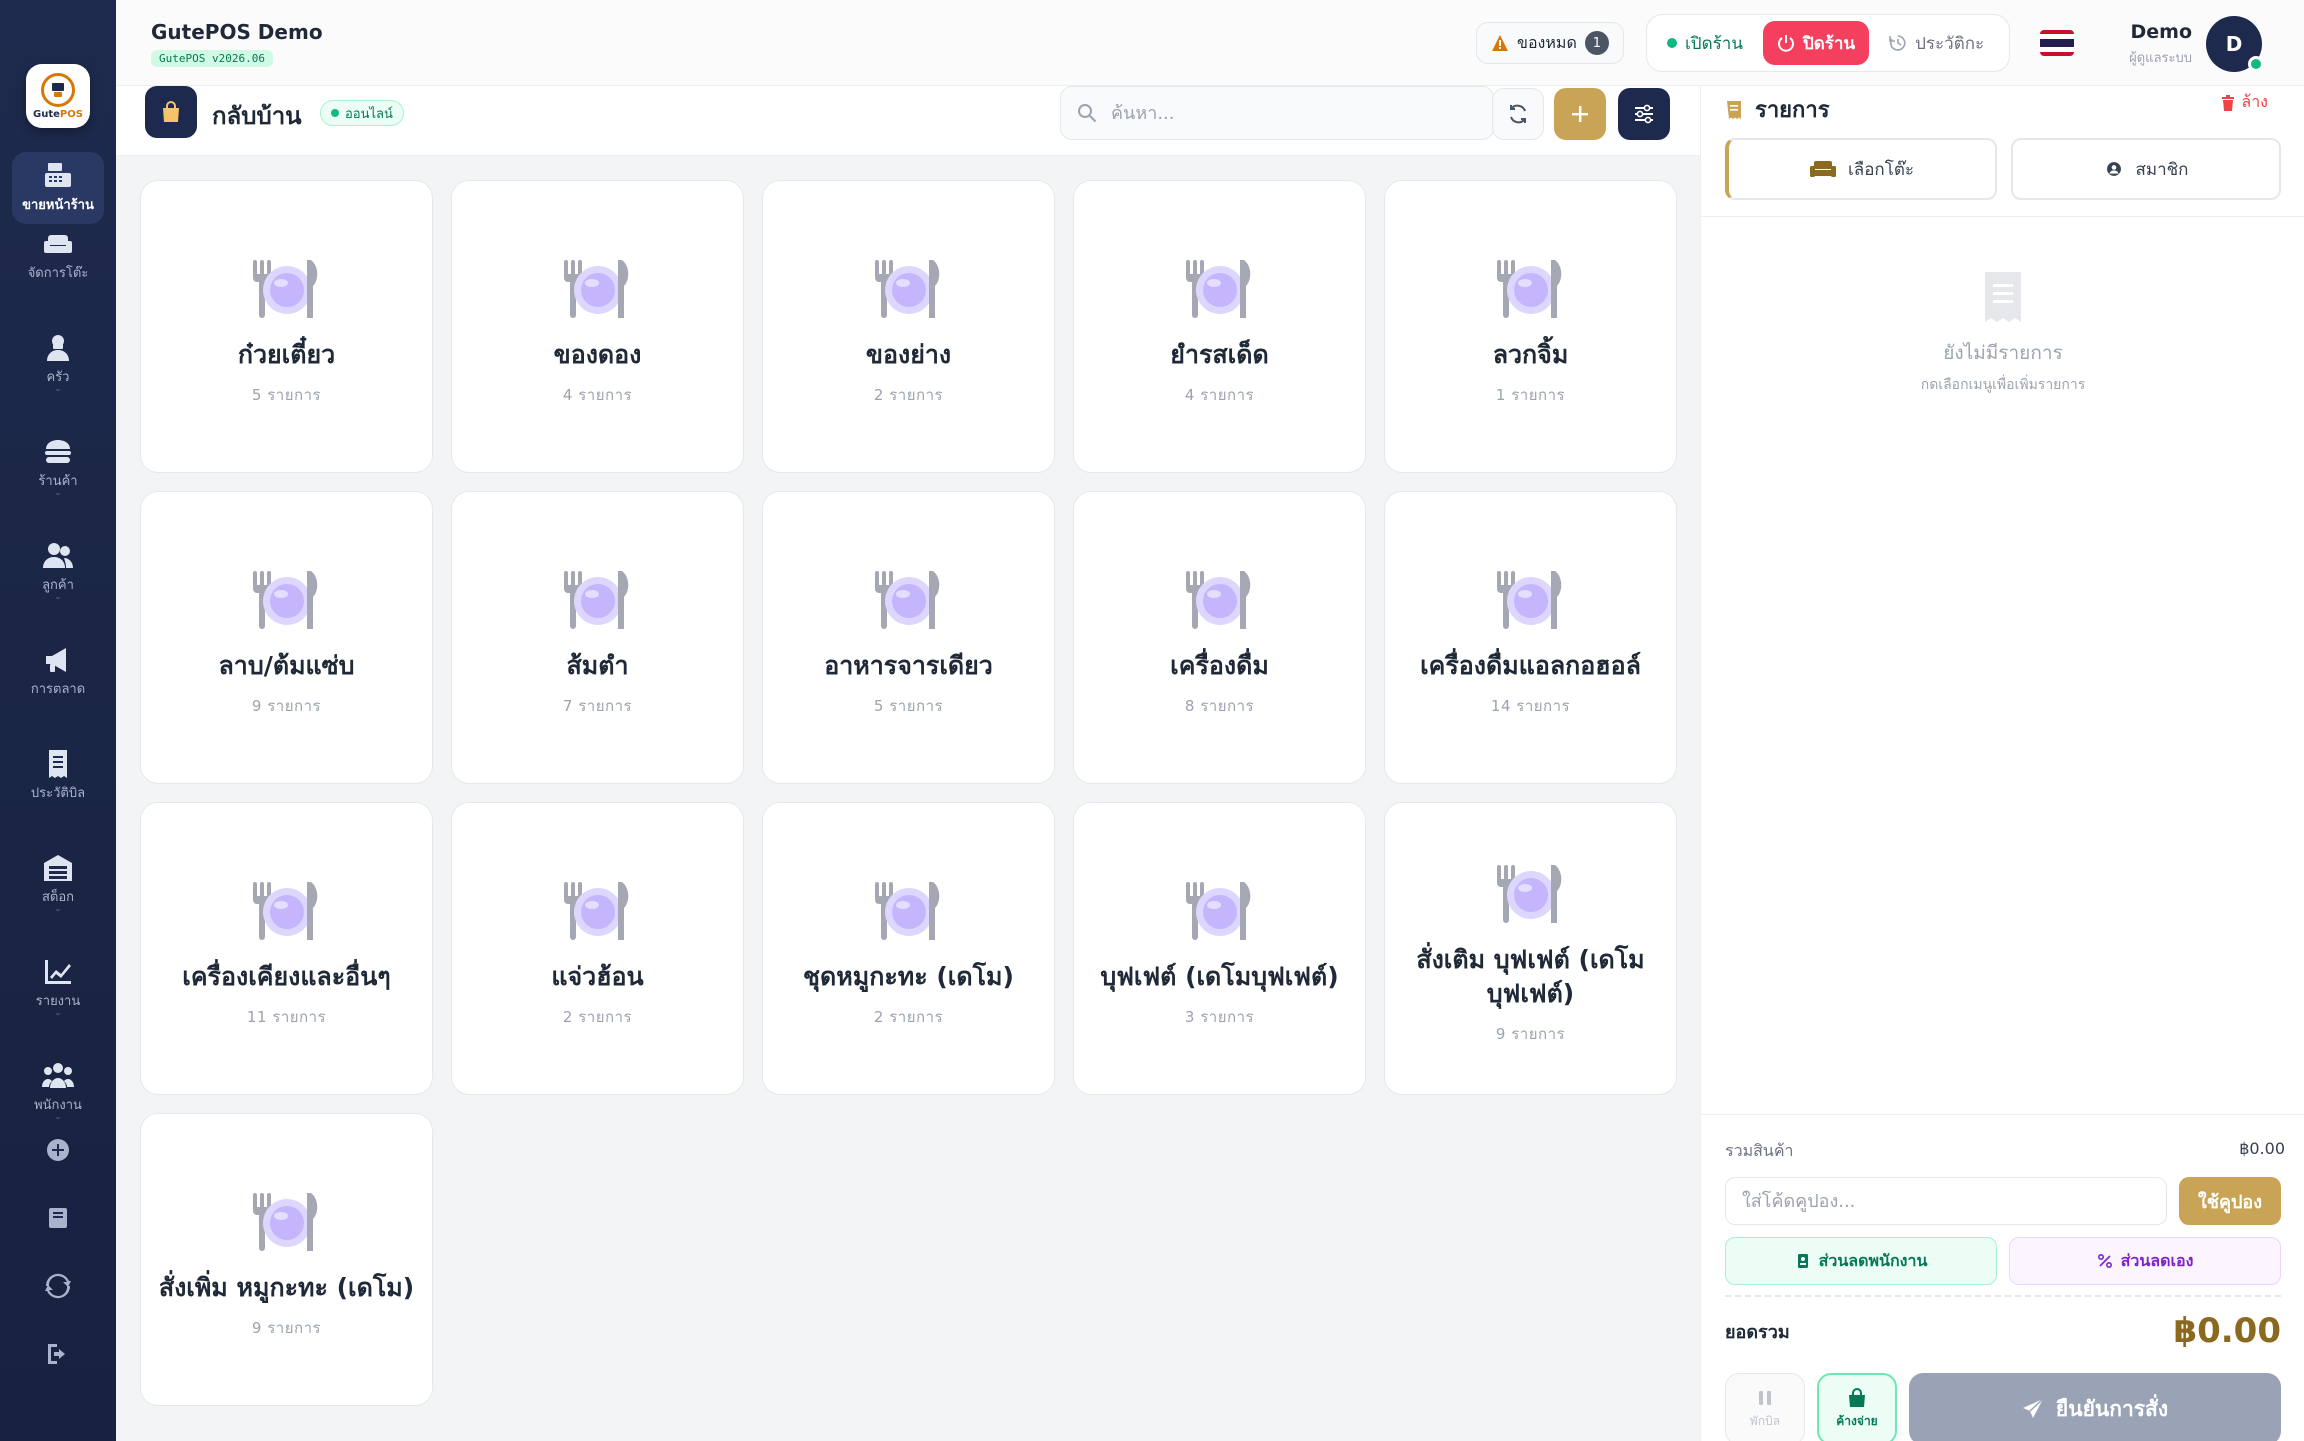  What do you see at coordinates (2003, 297) in the screenshot?
I see `empty-receipt-icon` at bounding box center [2003, 297].